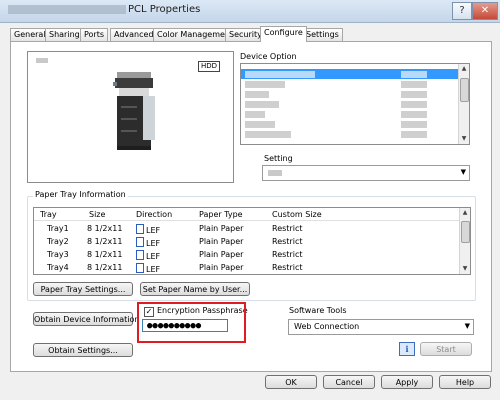 The width and height of the screenshot is (500, 400). Describe the element at coordinates (42, 60) in the screenshot. I see `preview-model-blurred` at that location.